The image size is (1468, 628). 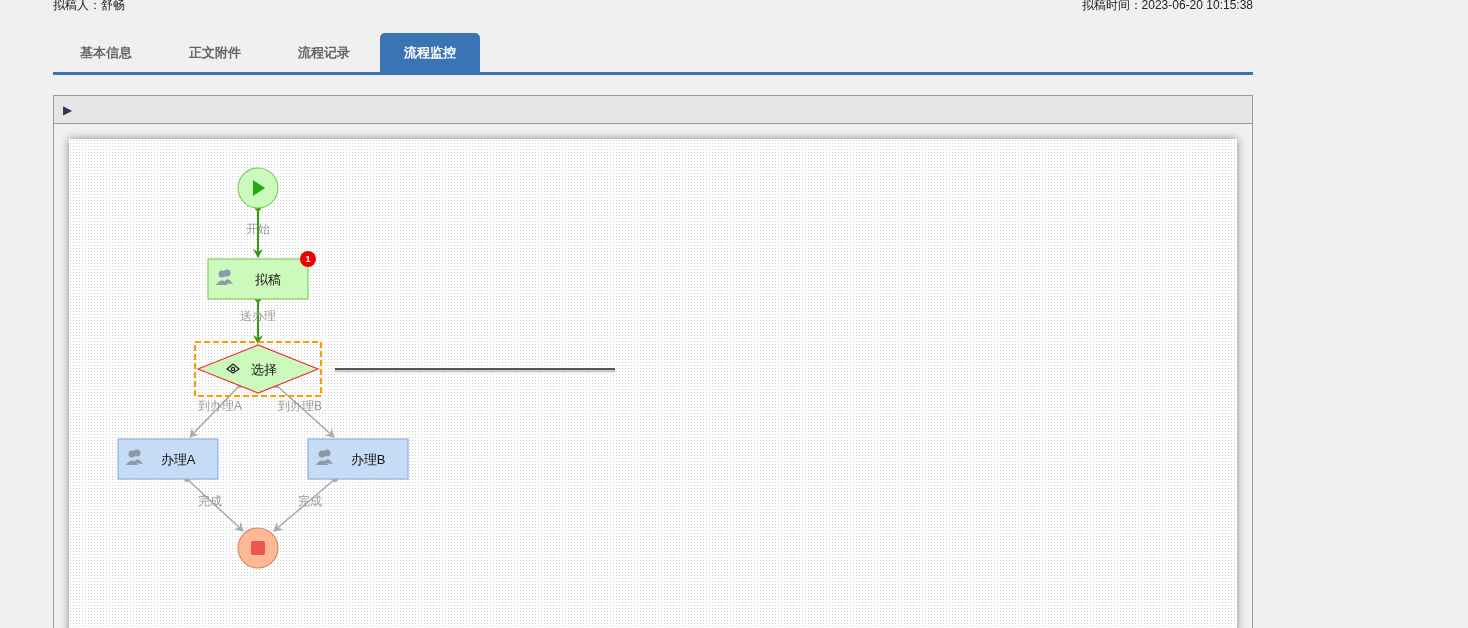 I want to click on node-label: 办理B, so click(x=368, y=459).